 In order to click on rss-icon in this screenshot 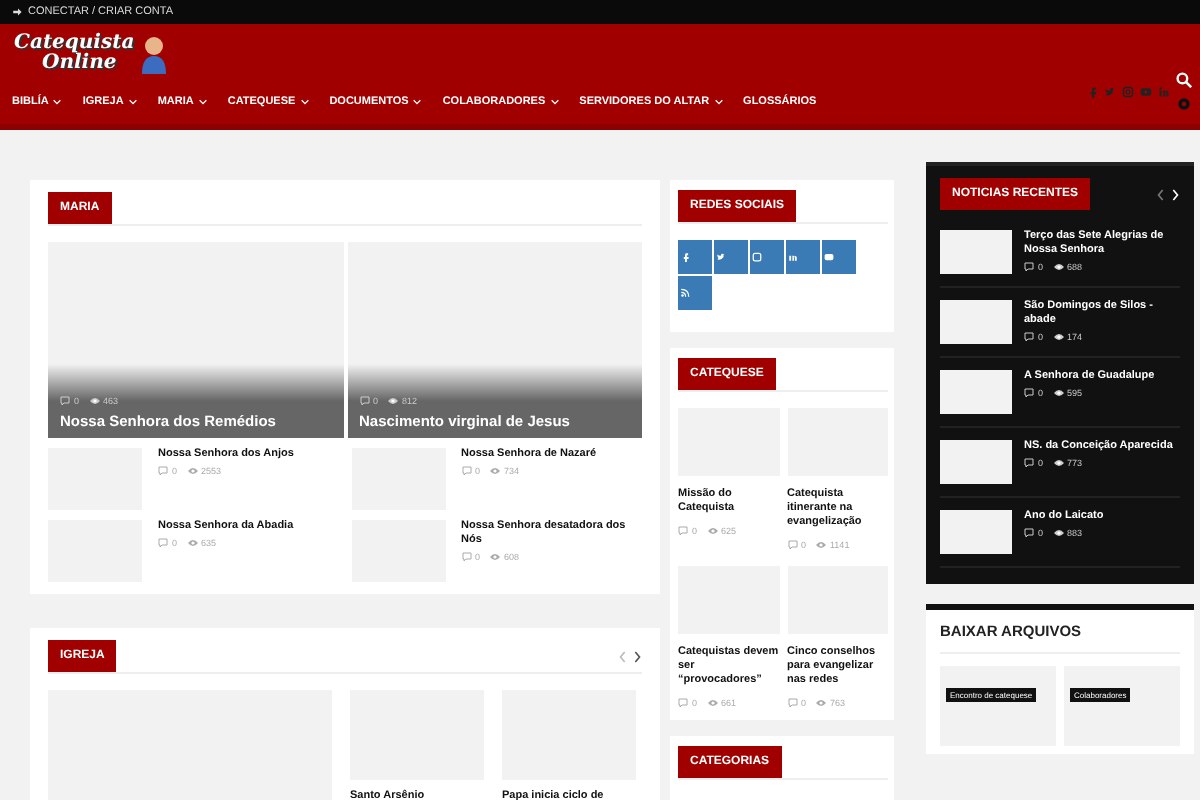, I will do `click(685, 293)`.